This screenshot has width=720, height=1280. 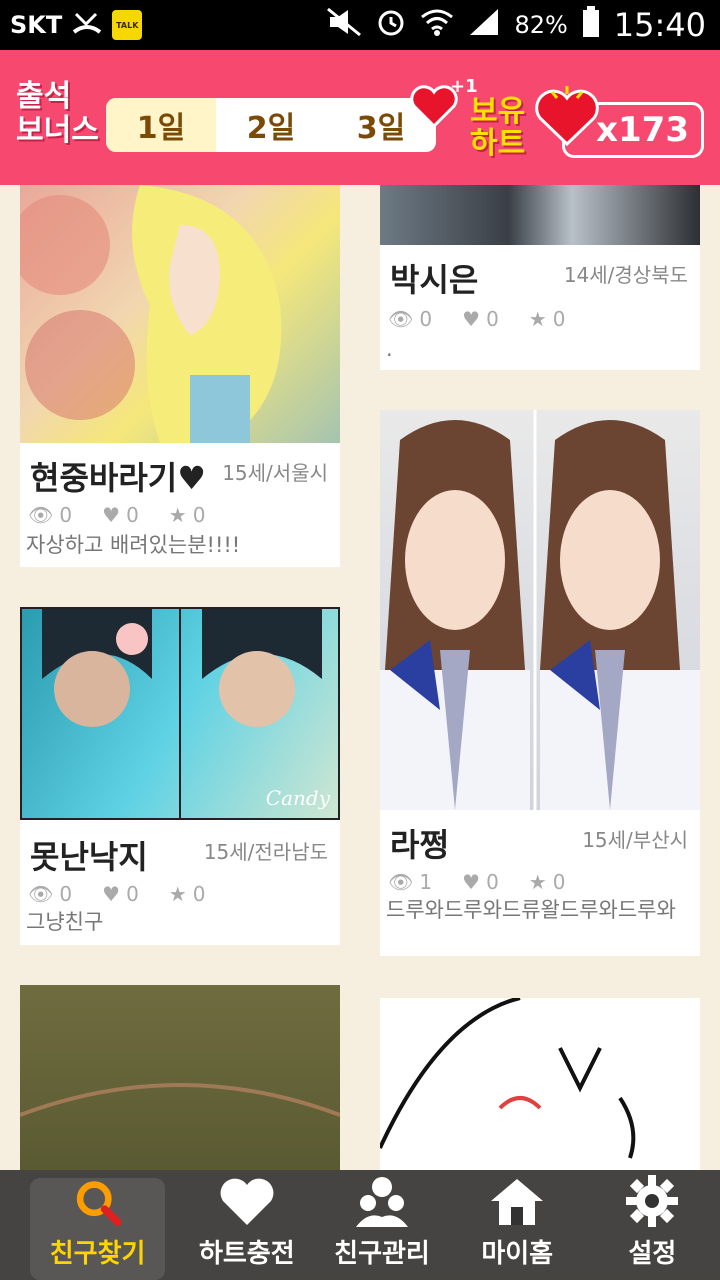 I want to click on nav-label: 마이홈, so click(x=517, y=1254).